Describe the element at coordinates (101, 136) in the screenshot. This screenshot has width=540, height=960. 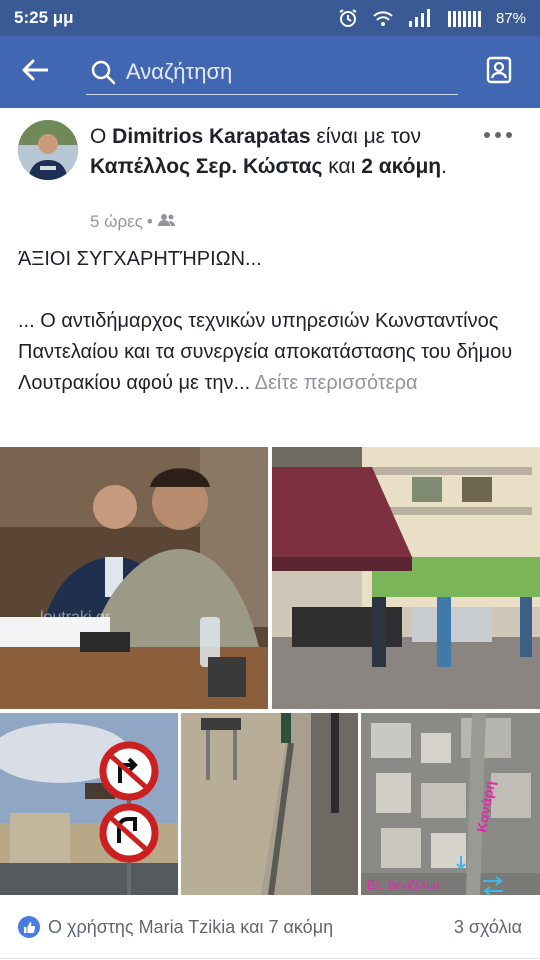
I see `author-prefix: Ο` at that location.